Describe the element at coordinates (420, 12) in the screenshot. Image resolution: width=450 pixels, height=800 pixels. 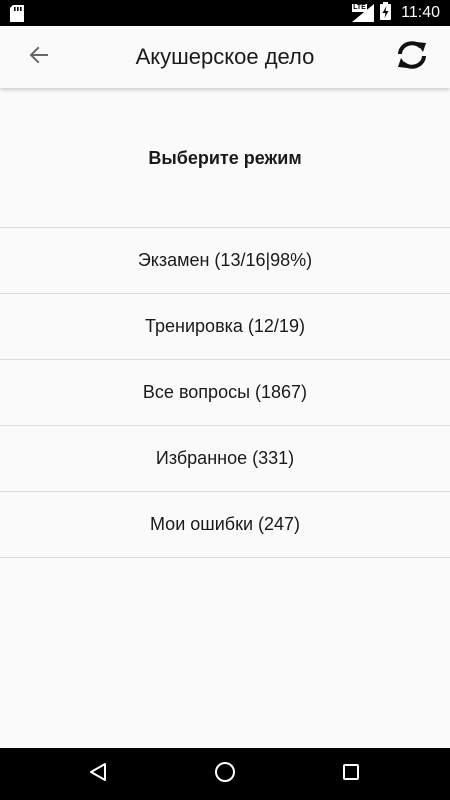
I see `status-time: 11:40` at that location.